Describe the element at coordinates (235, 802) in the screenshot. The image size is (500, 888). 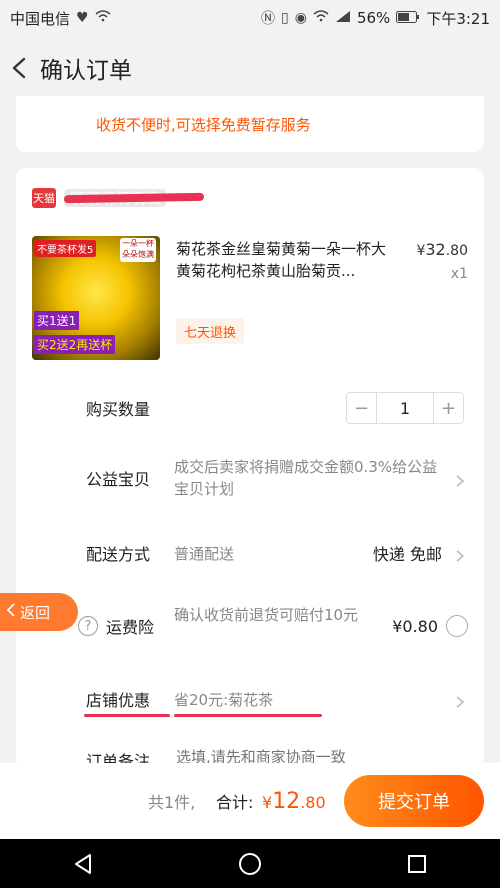
I see `total-label: 合计:` at that location.